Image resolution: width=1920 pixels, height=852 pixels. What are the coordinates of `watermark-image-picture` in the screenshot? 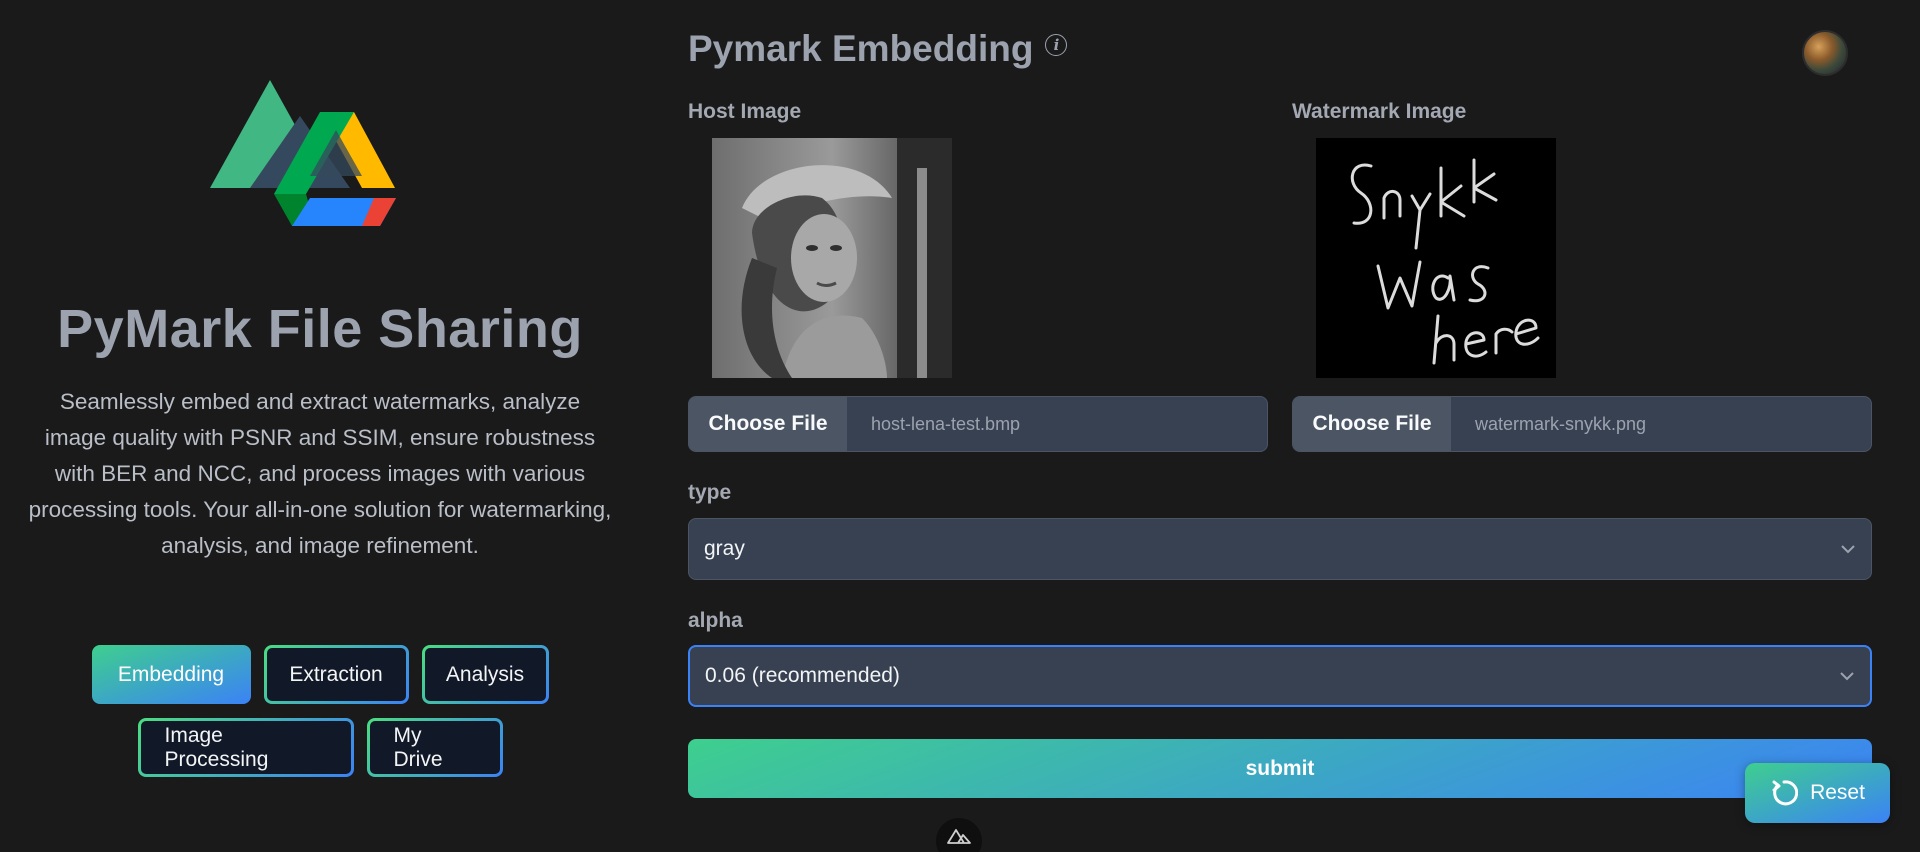 It's located at (1445, 261).